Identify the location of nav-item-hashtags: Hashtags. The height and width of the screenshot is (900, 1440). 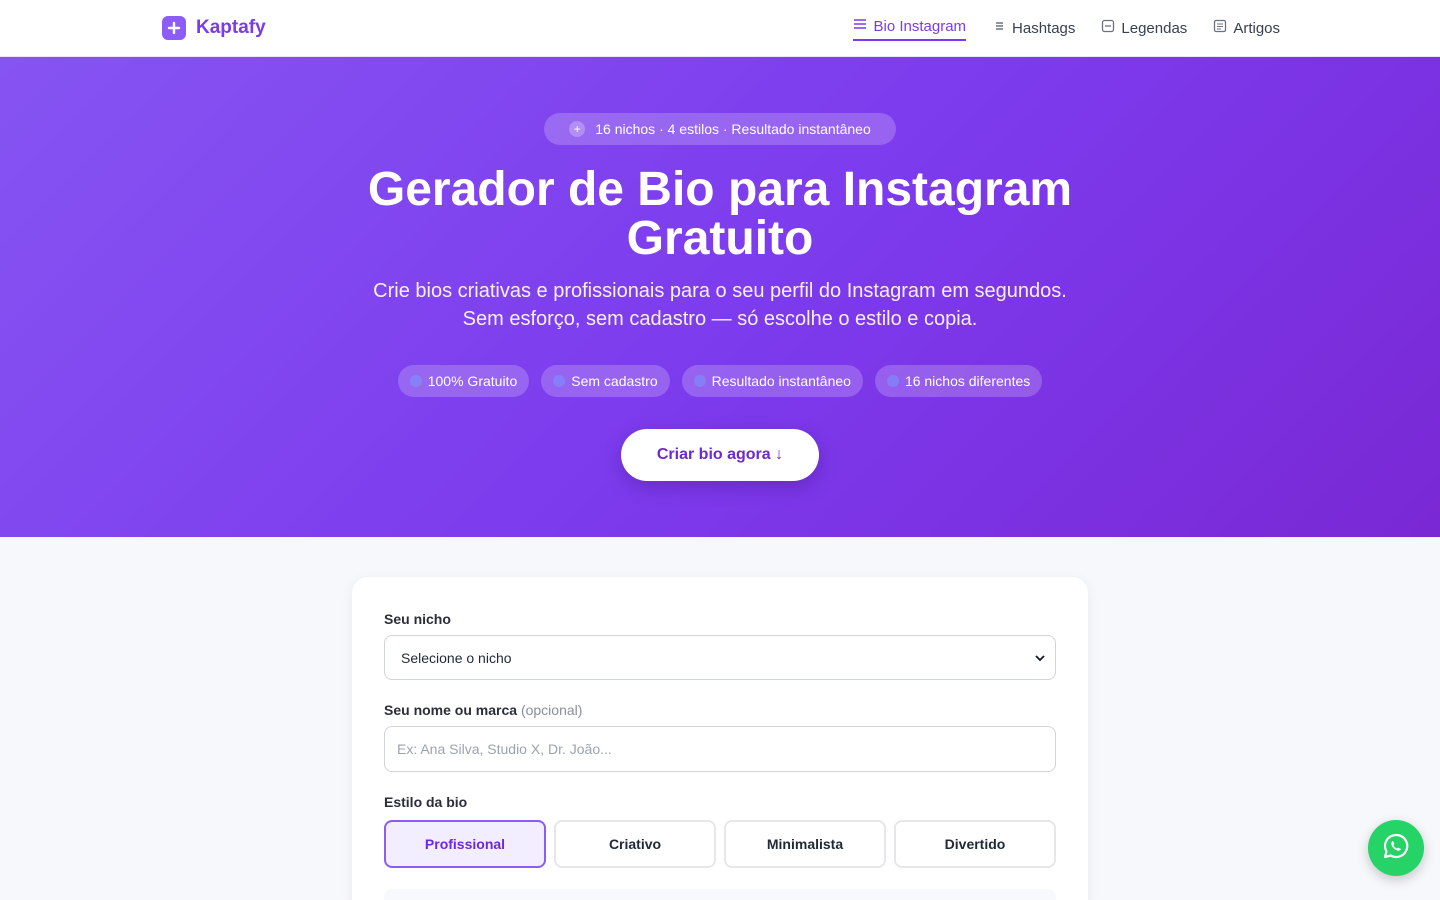
(1033, 28).